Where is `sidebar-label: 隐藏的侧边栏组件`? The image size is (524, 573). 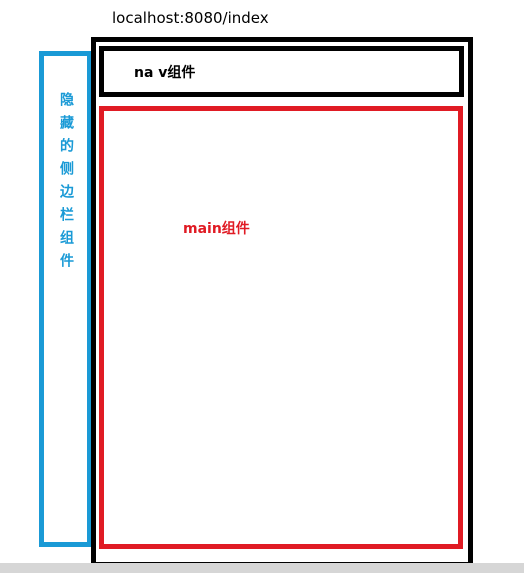 sidebar-label: 隐藏的侧边栏组件 is located at coordinates (66, 184).